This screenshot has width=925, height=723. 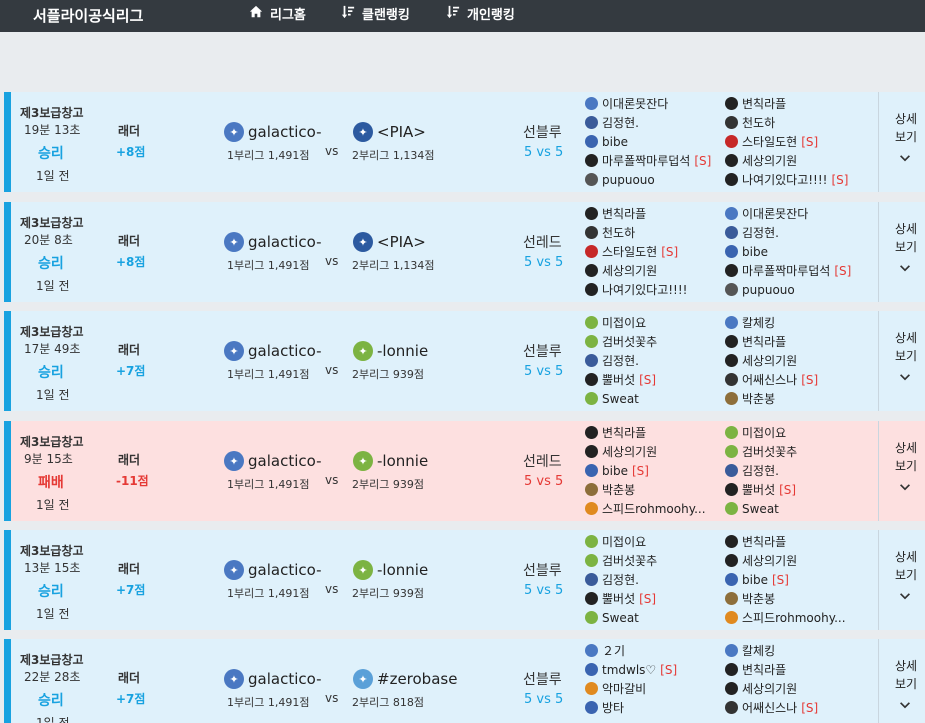 What do you see at coordinates (615, 141) in the screenshot?
I see `player-name: bibe` at bounding box center [615, 141].